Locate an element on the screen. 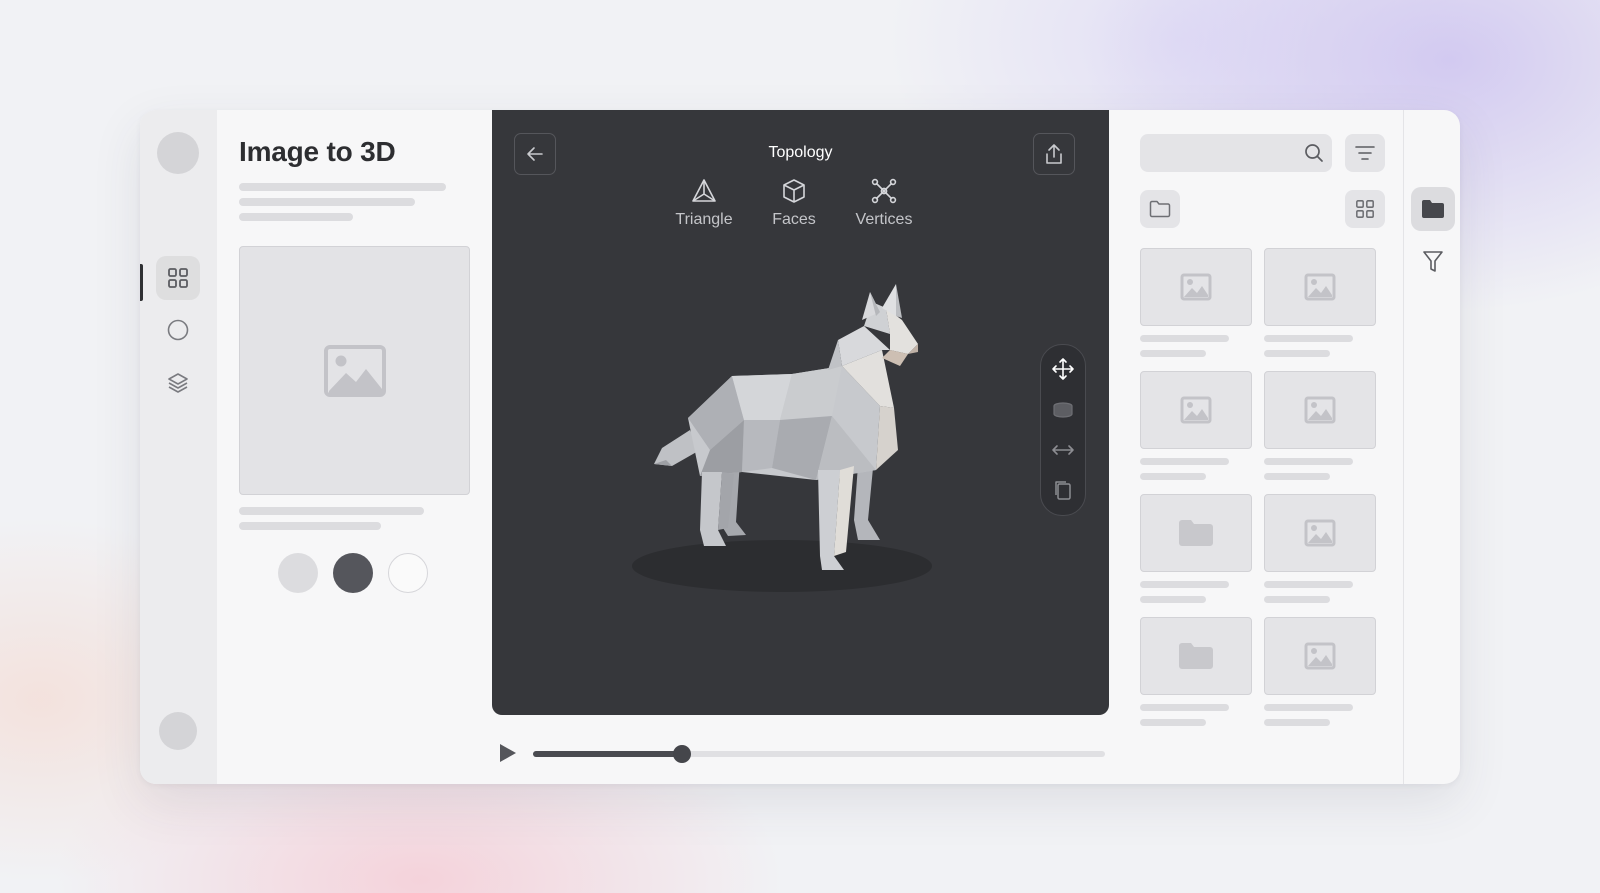 This screenshot has width=1600, height=893. rotate-tool is located at coordinates (1063, 410).